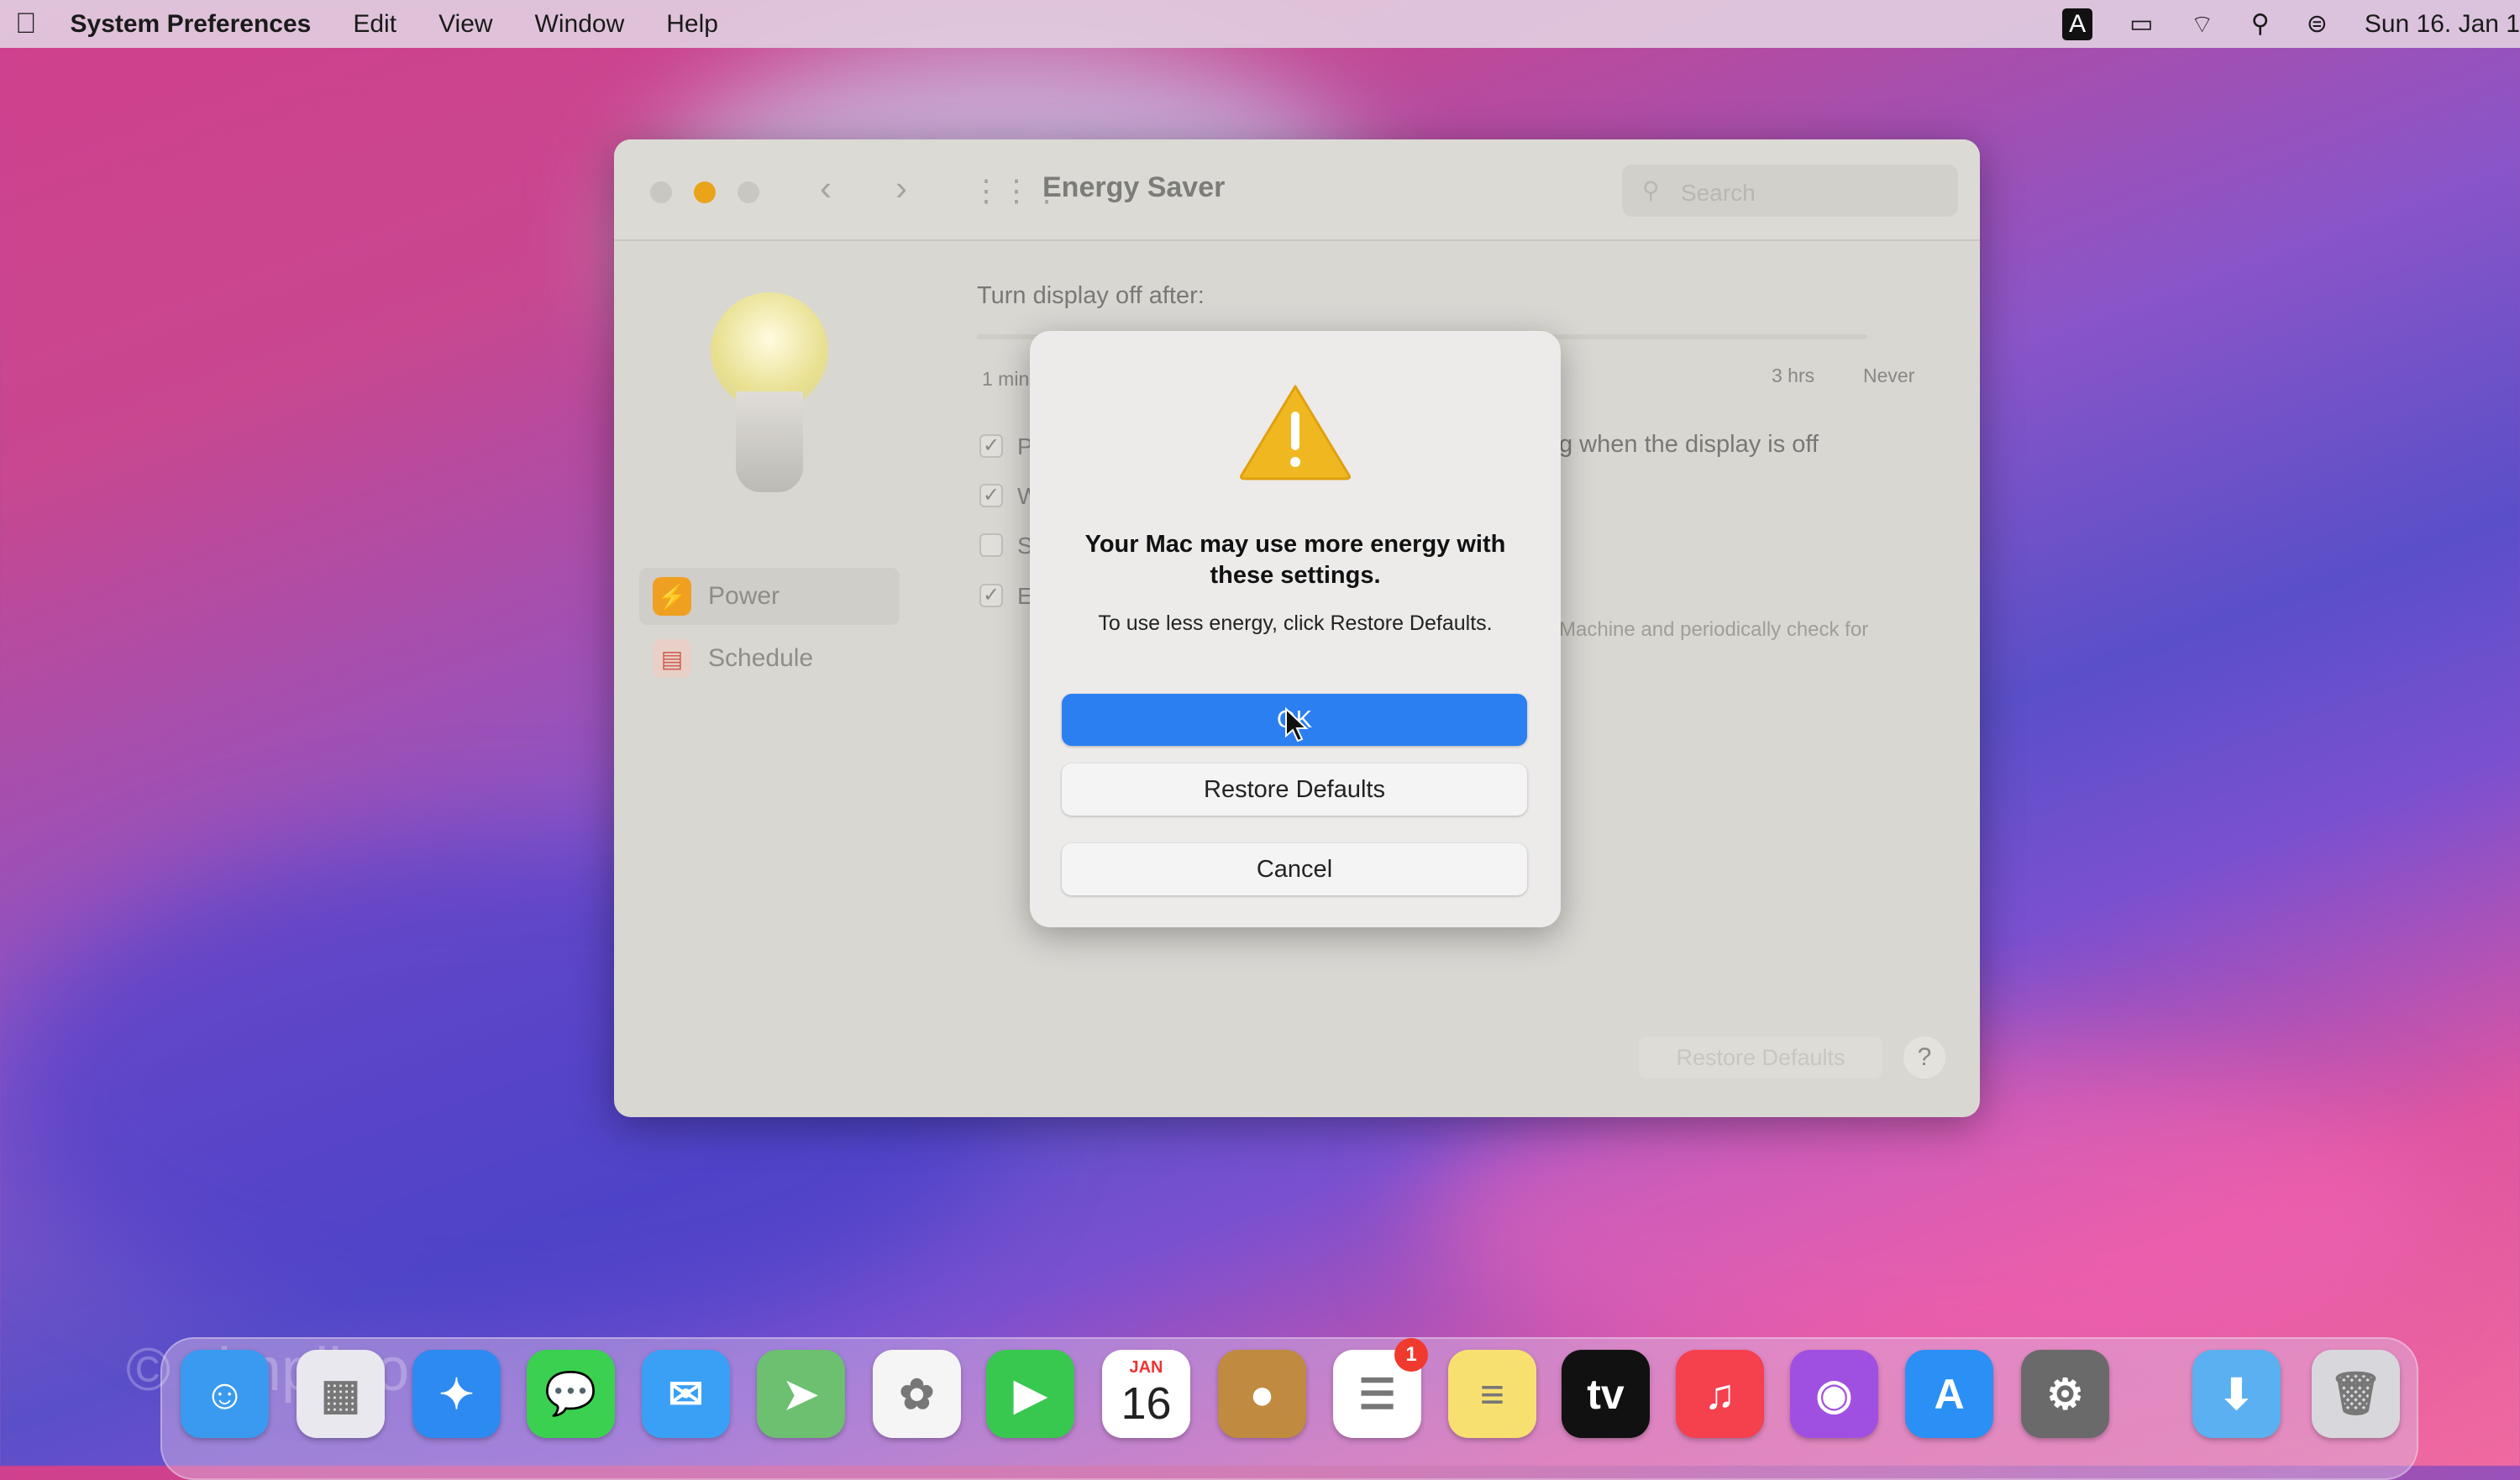 The image size is (2520, 1480). Describe the element at coordinates (465, 24) in the screenshot. I see `menu-view: View` at that location.